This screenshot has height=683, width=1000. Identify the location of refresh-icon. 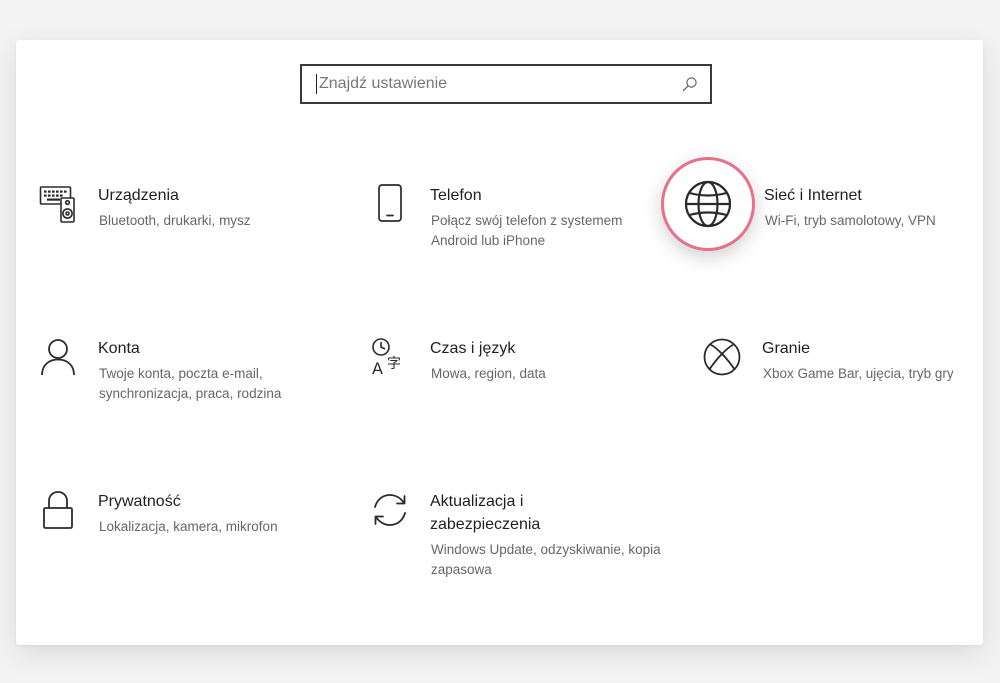
(390, 510).